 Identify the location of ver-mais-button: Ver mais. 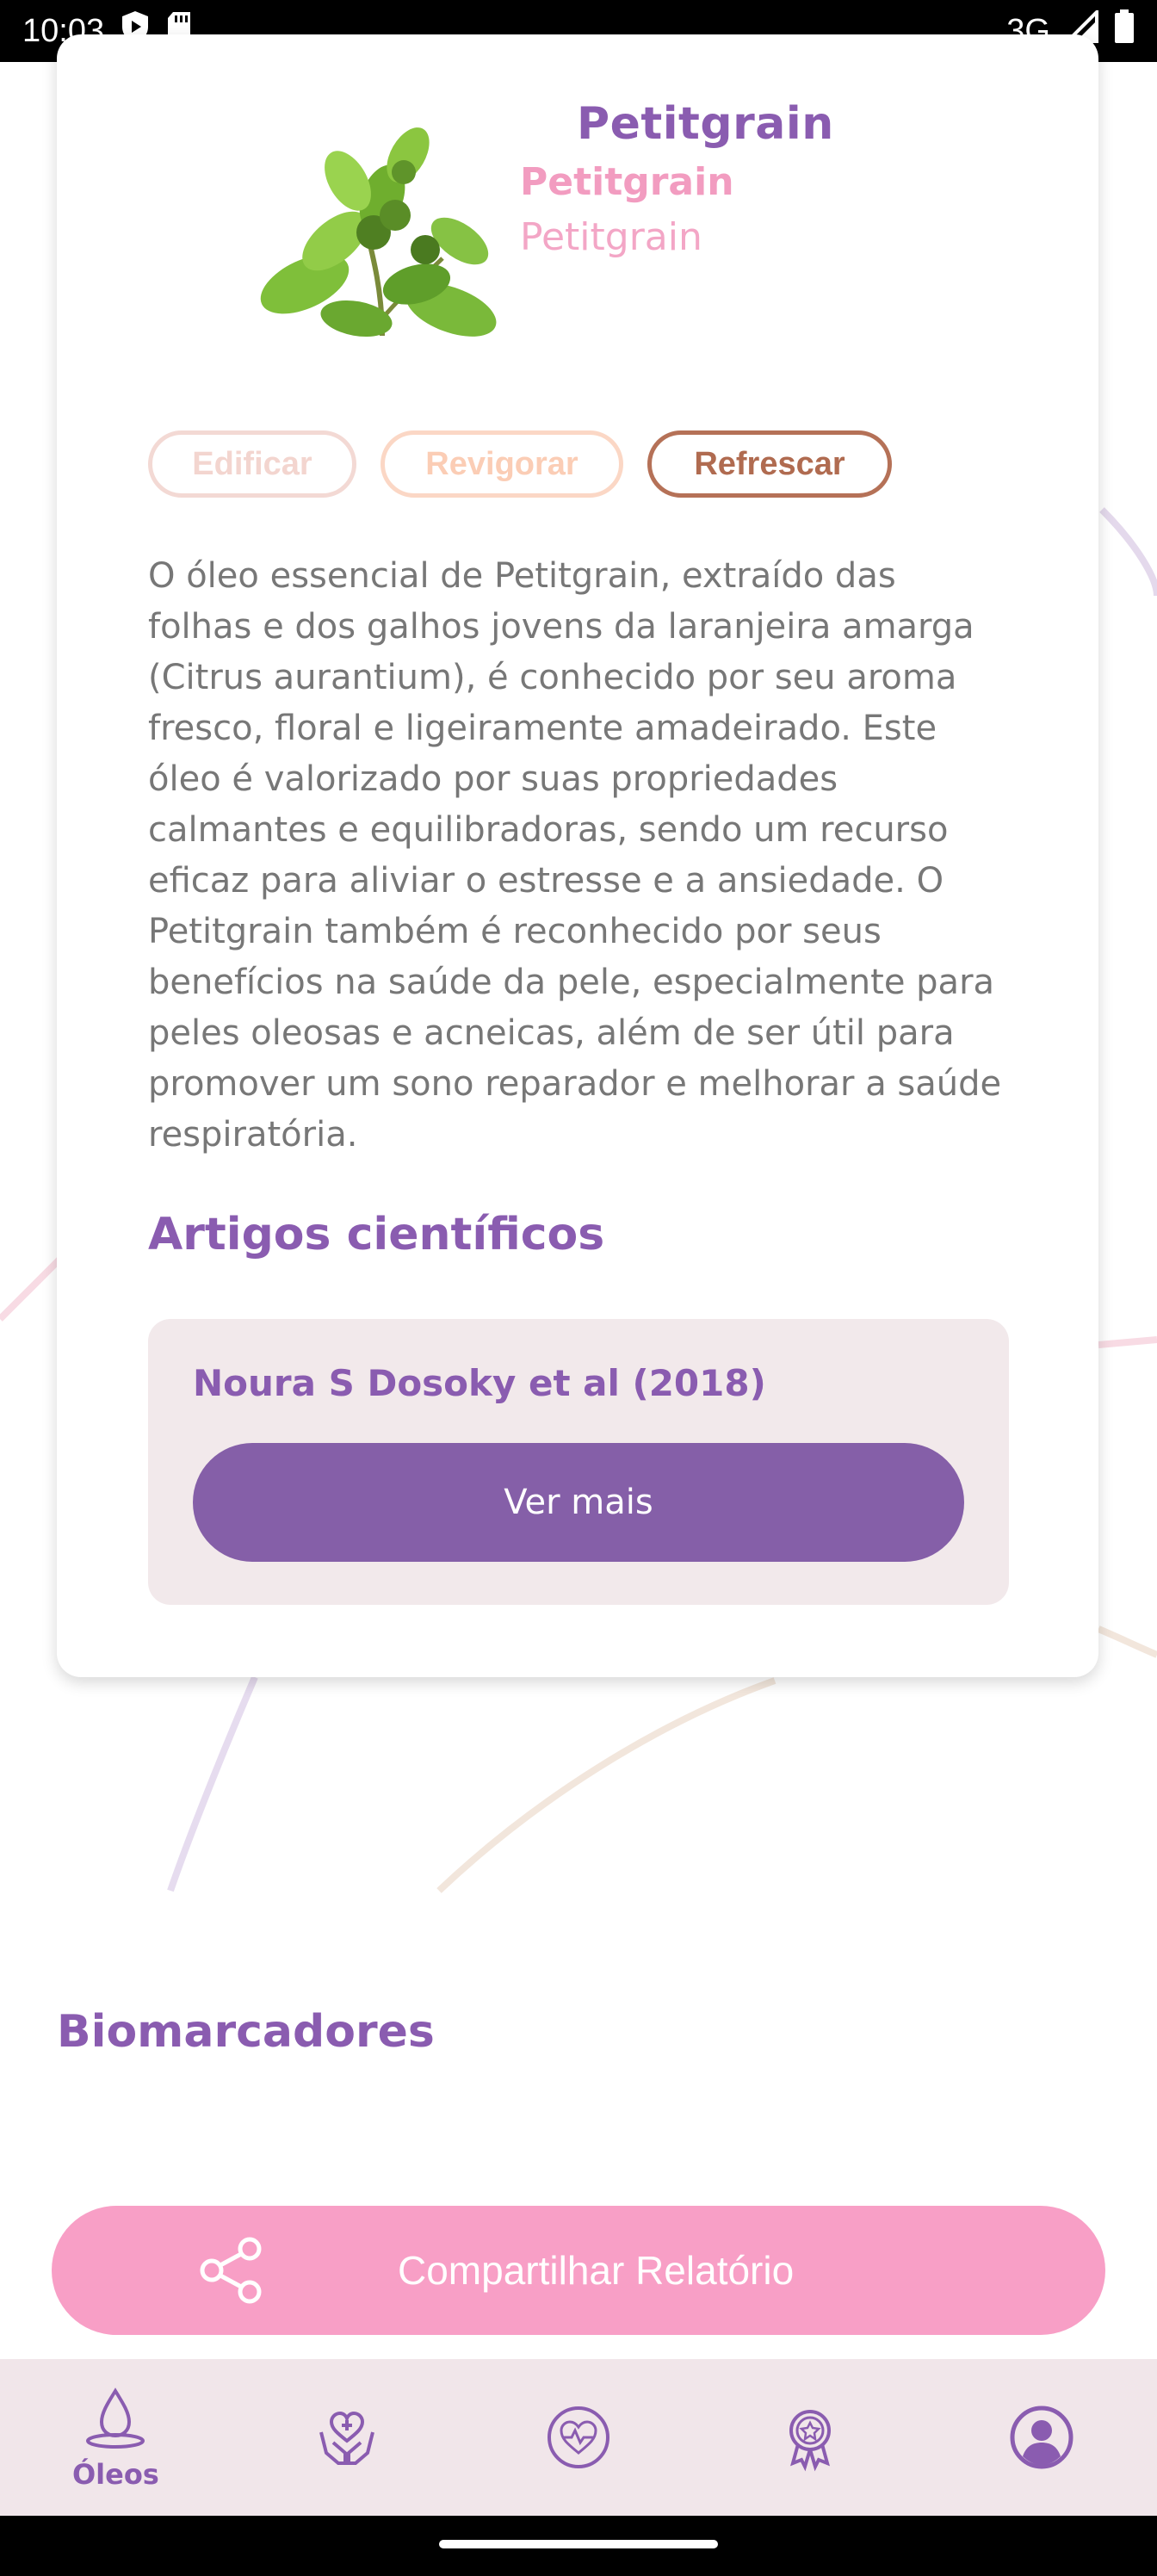
(579, 1502).